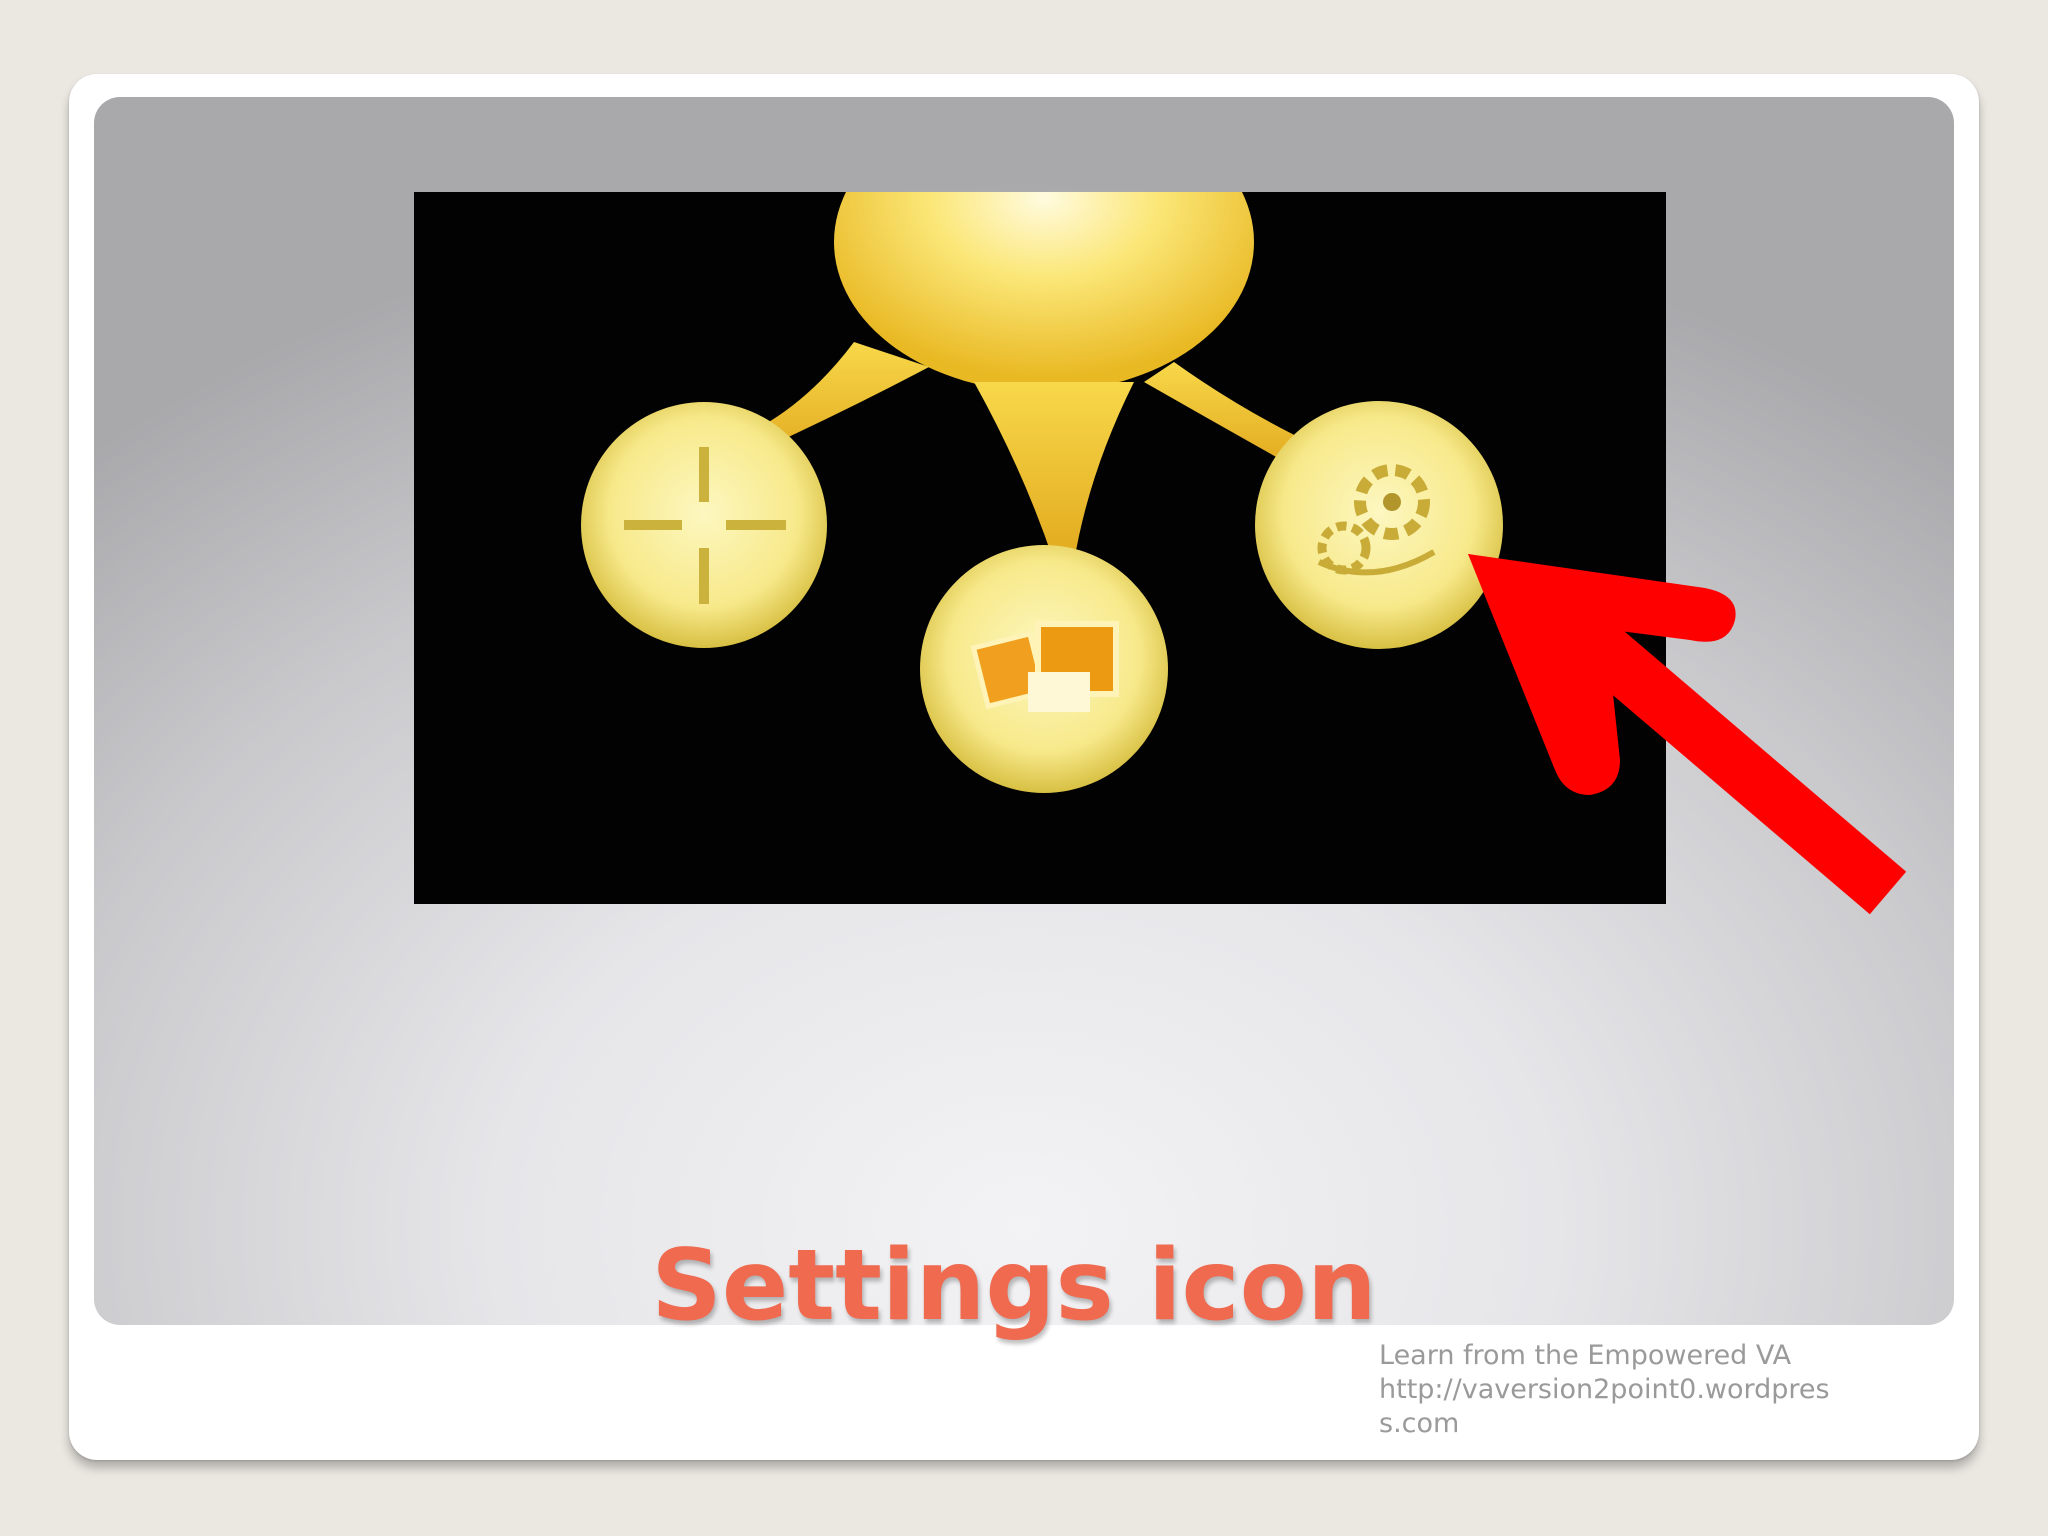 The height and width of the screenshot is (1536, 2048). What do you see at coordinates (1044, 669) in the screenshot?
I see `photos-icon` at bounding box center [1044, 669].